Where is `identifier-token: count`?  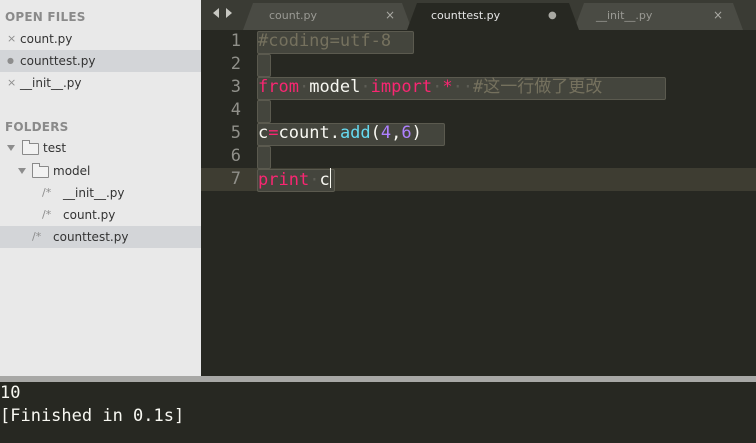
identifier-token: count is located at coordinates (304, 133).